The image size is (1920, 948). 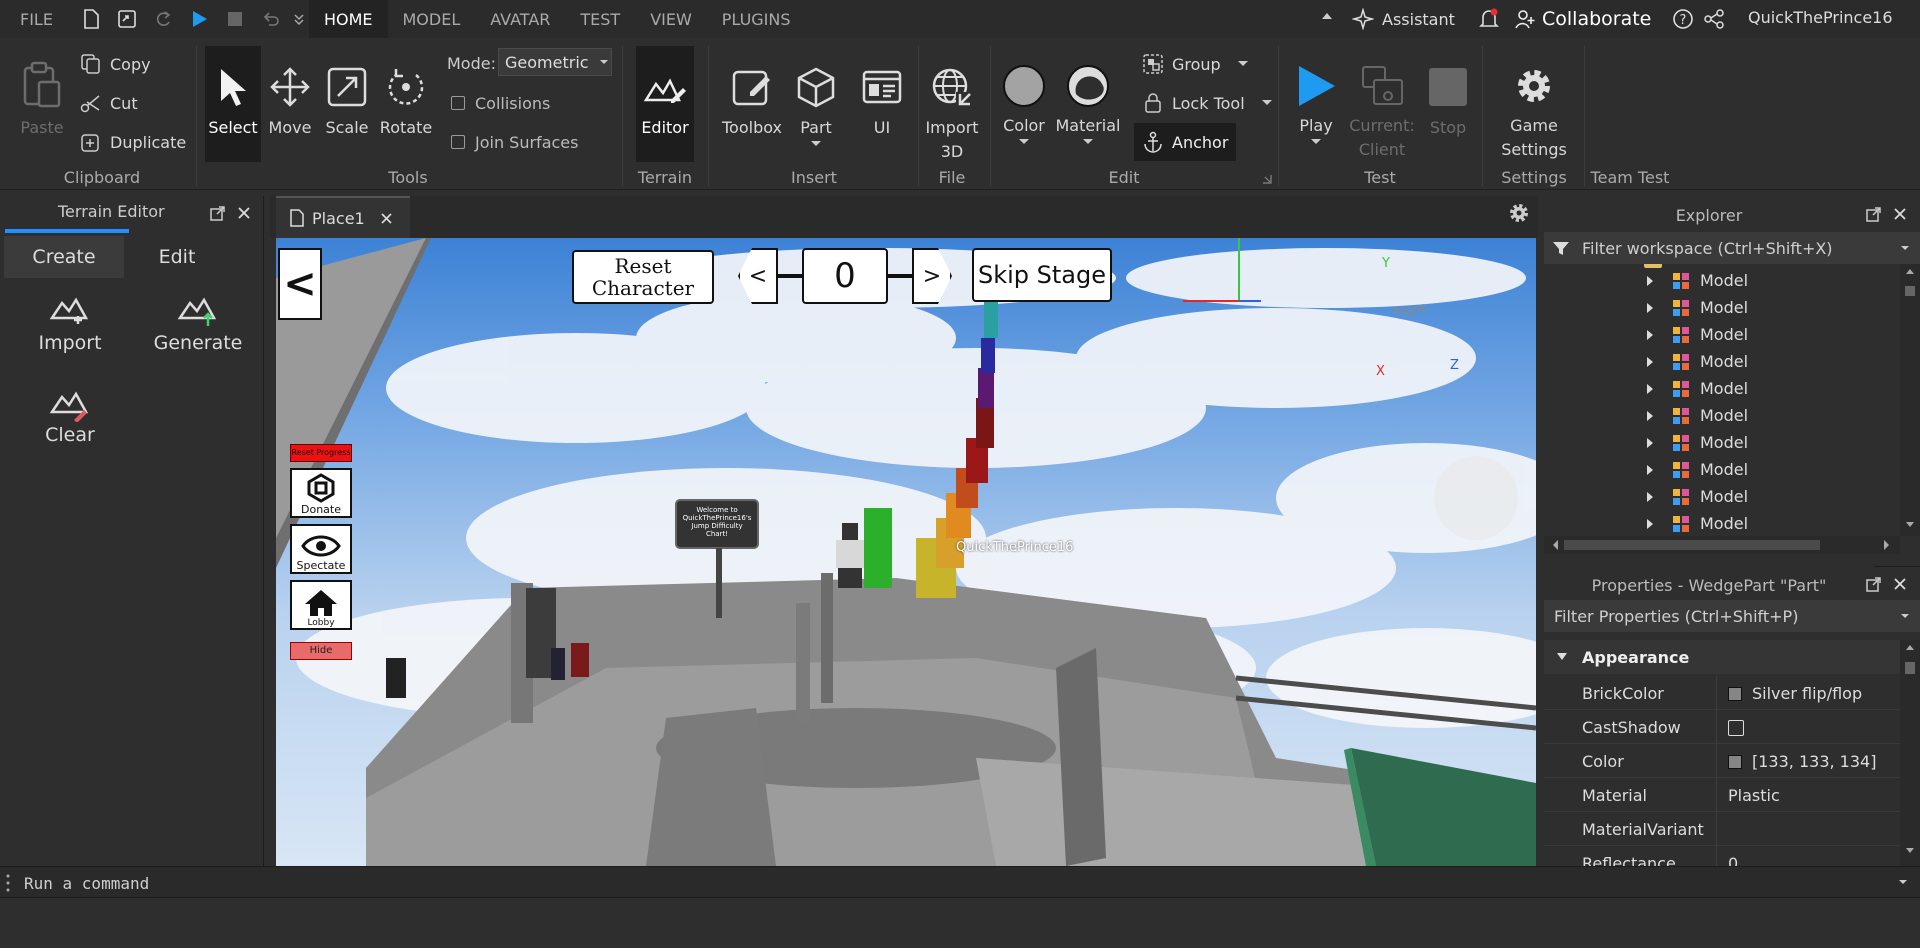 I want to click on tab-view: VIEW, so click(x=671, y=19).